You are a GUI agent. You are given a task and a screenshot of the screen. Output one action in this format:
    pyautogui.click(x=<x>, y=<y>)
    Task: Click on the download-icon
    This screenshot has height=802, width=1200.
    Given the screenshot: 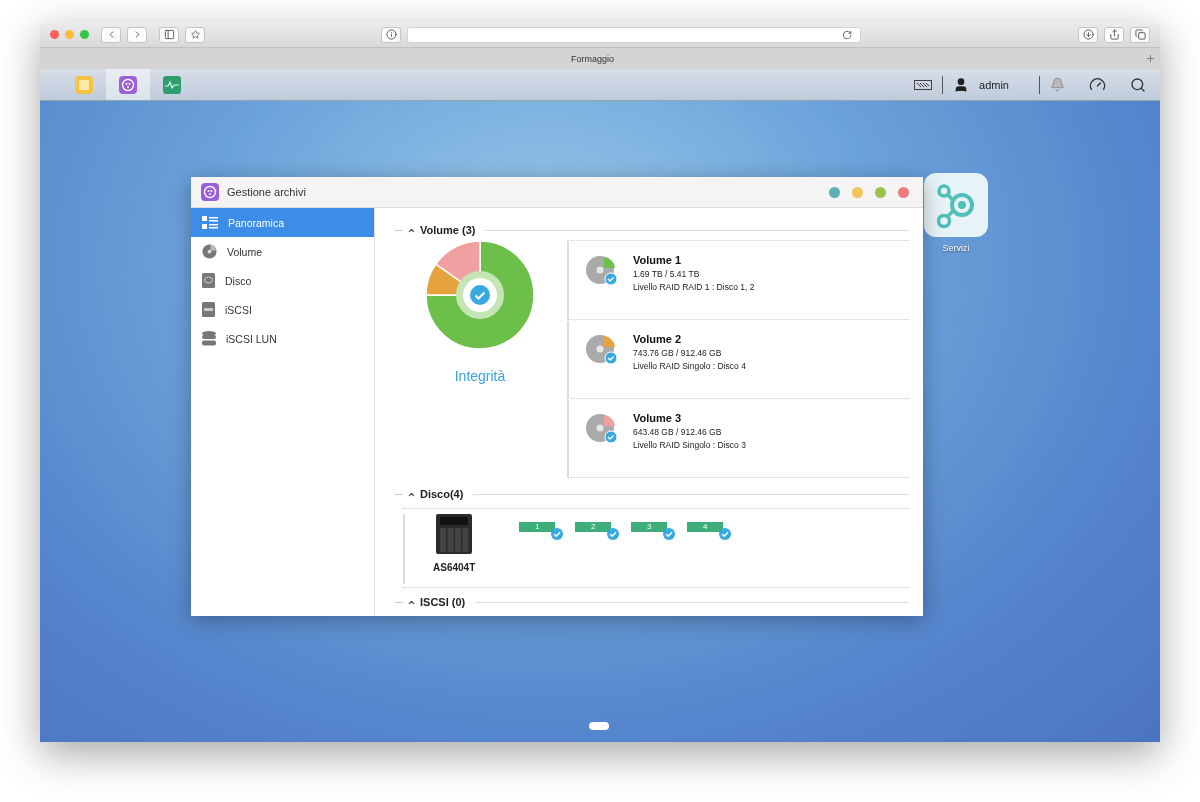 What is the action you would take?
    pyautogui.click(x=1088, y=34)
    